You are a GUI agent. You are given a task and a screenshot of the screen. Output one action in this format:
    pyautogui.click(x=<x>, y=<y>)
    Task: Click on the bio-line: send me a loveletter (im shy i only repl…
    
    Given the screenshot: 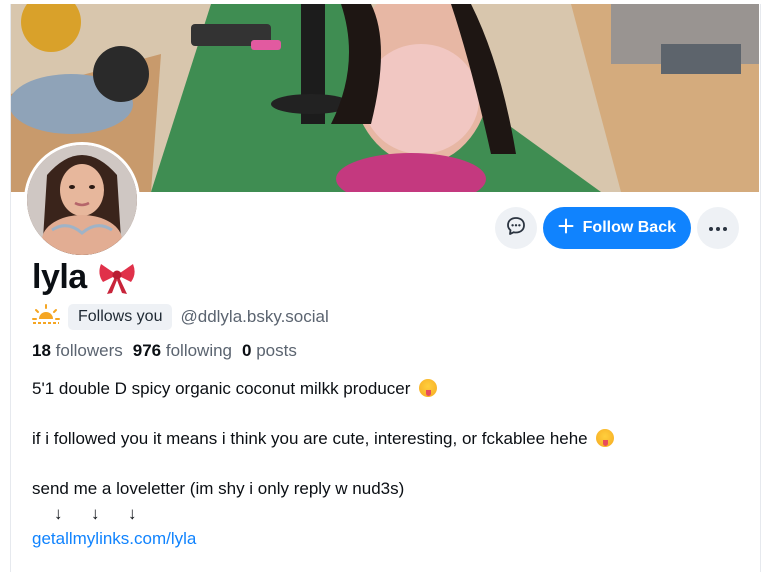 What is the action you would take?
    pyautogui.click(x=218, y=488)
    